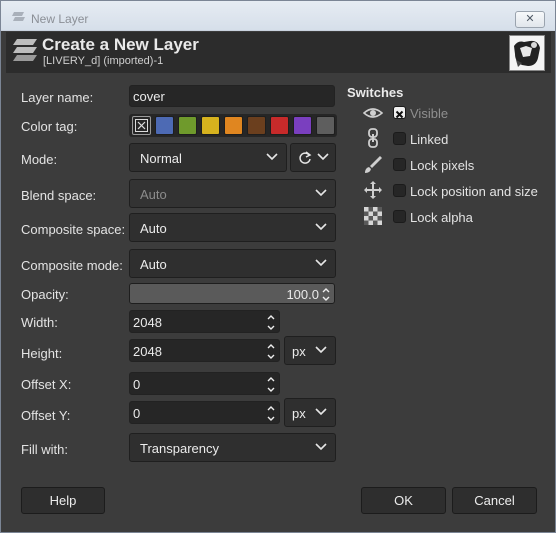  What do you see at coordinates (232, 447) in the screenshot?
I see `fill-with-select: Transparency` at bounding box center [232, 447].